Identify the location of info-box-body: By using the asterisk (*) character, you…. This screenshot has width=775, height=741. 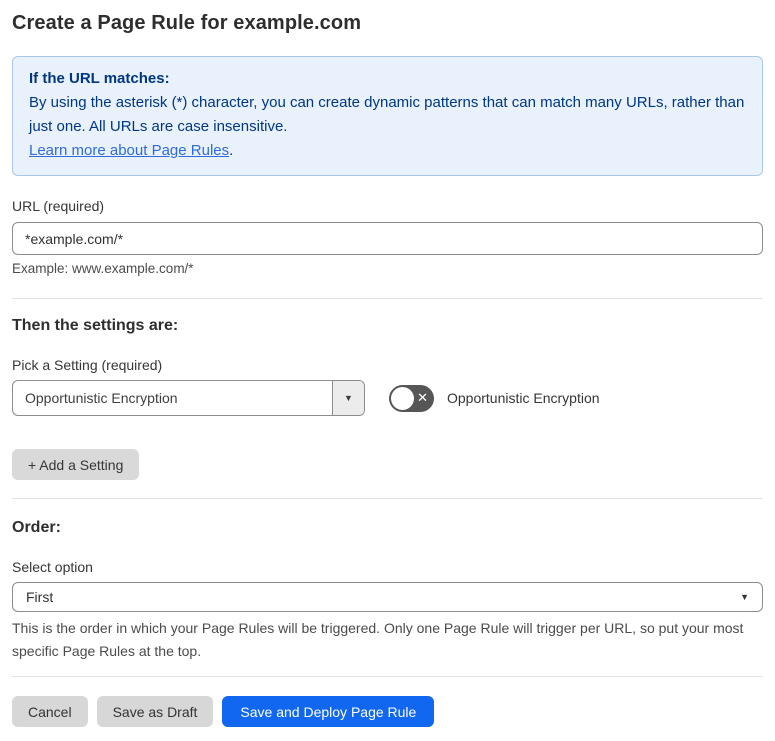
(387, 127).